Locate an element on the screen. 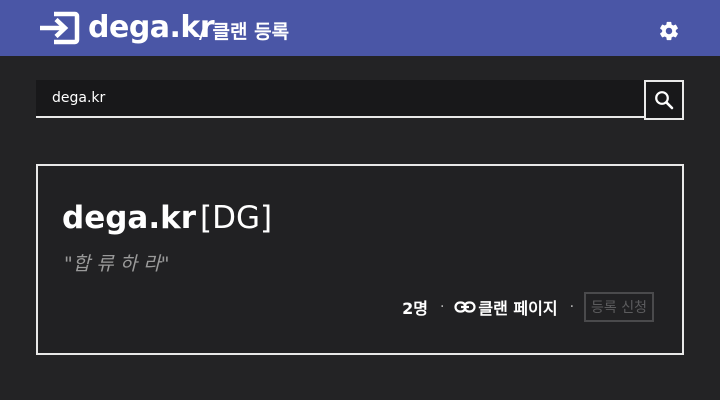  clan-page-link-label: 클랜 페이지 is located at coordinates (518, 308).